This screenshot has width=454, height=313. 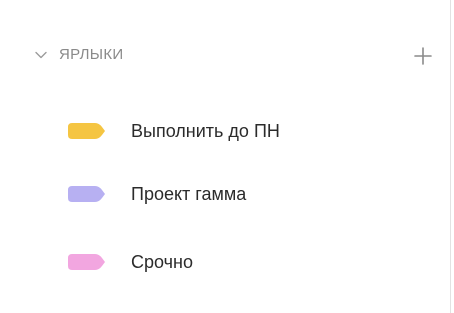 I want to click on chevron-down-icon, so click(x=41, y=55).